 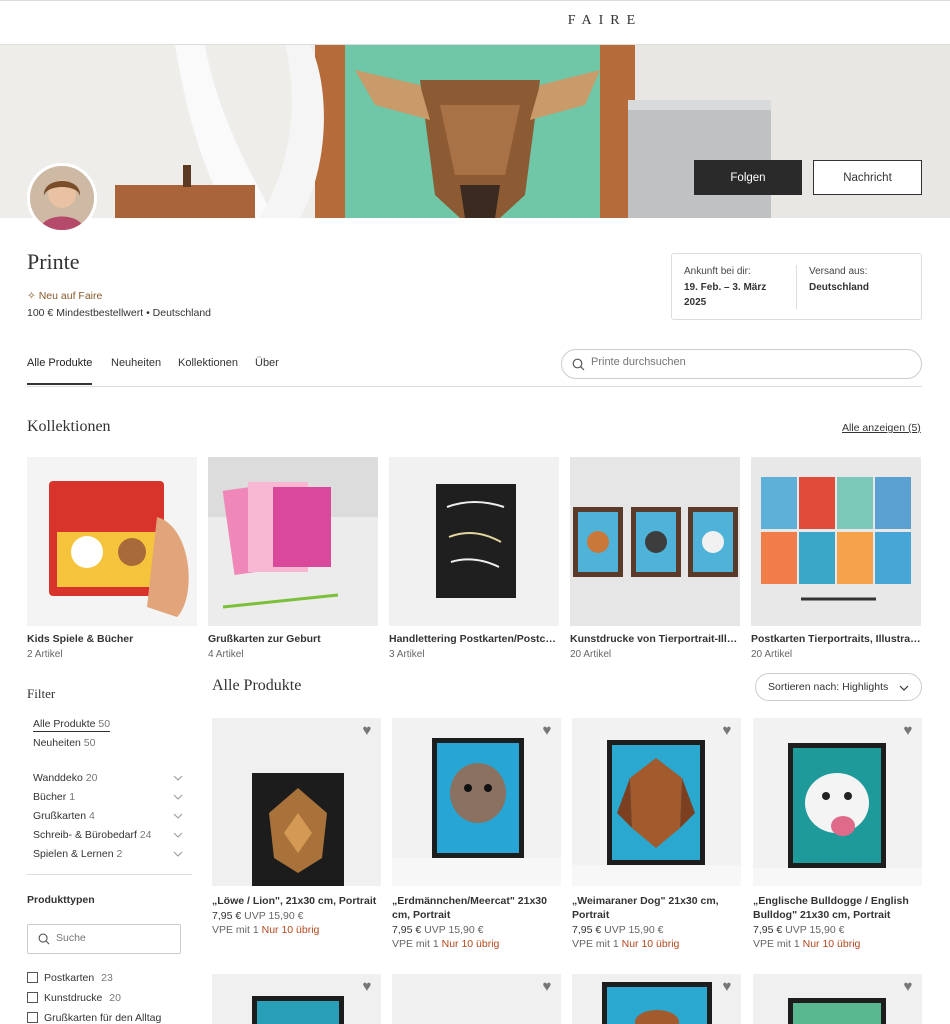 What do you see at coordinates (656, 908) in the screenshot?
I see `product-name: „Weimaraner Dog" 21x30 cm, Portrait` at bounding box center [656, 908].